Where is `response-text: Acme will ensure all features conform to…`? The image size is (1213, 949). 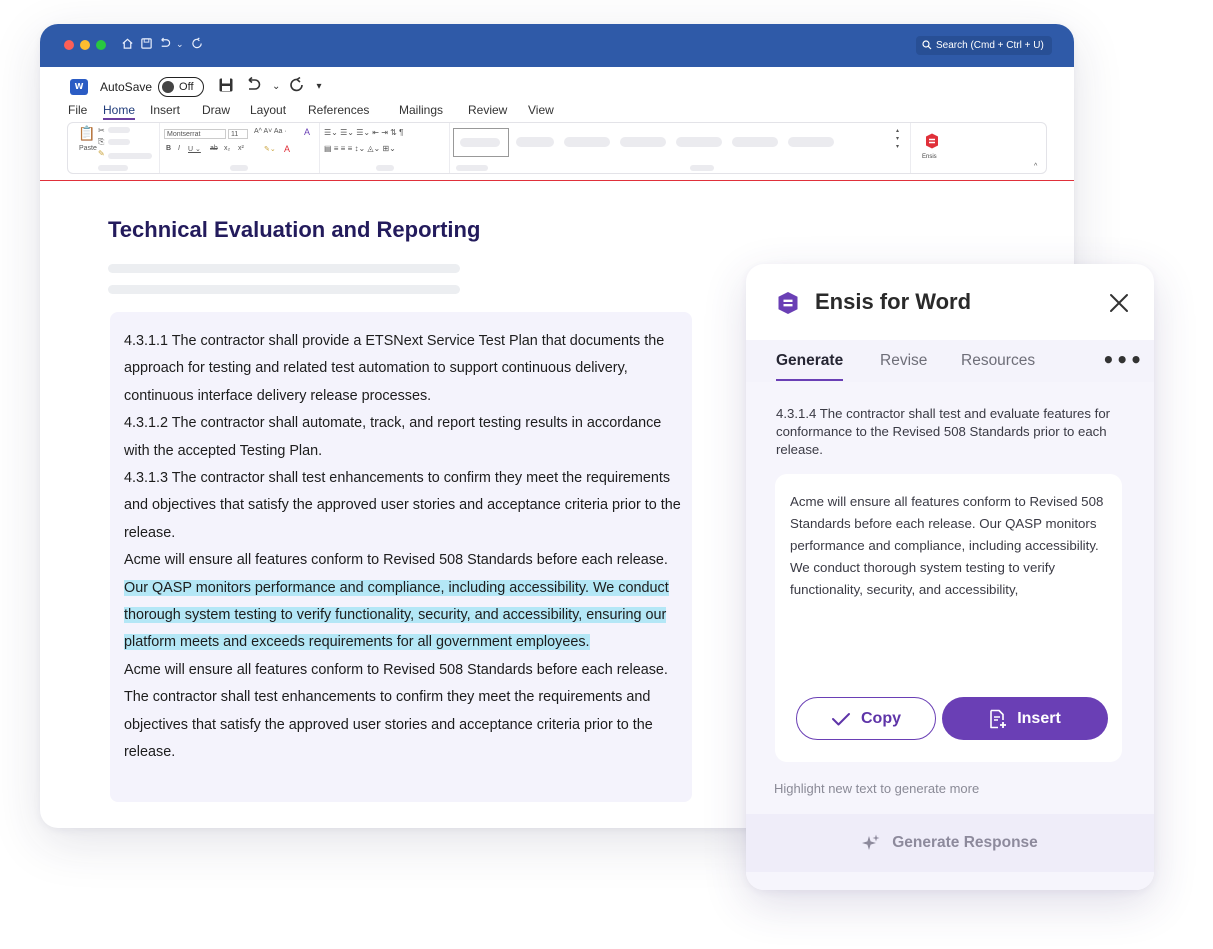 response-text: Acme will ensure all features conform to… is located at coordinates (947, 545).